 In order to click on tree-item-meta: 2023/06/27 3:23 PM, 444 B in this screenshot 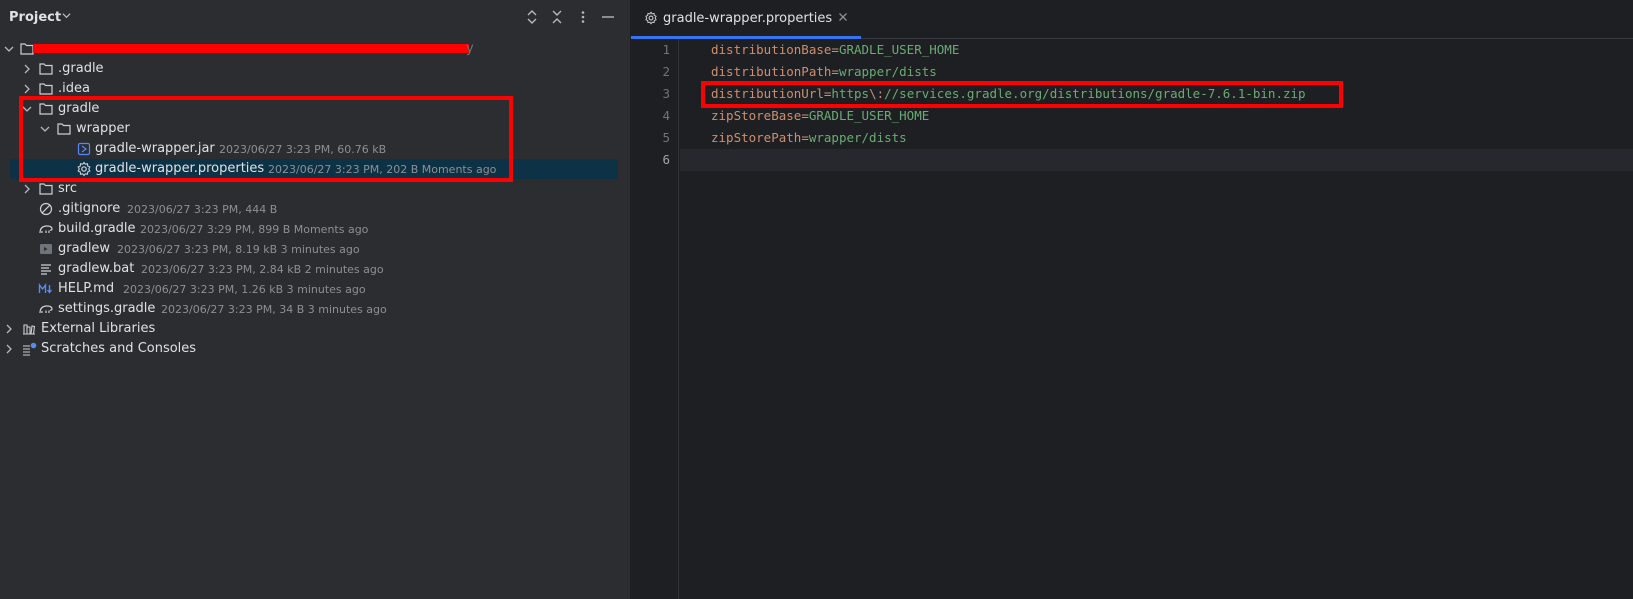, I will do `click(202, 209)`.